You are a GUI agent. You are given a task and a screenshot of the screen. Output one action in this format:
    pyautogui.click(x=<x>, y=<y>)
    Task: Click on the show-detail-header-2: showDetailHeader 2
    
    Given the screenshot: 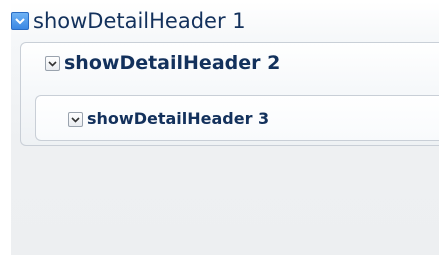 What is the action you would take?
    pyautogui.click(x=162, y=63)
    